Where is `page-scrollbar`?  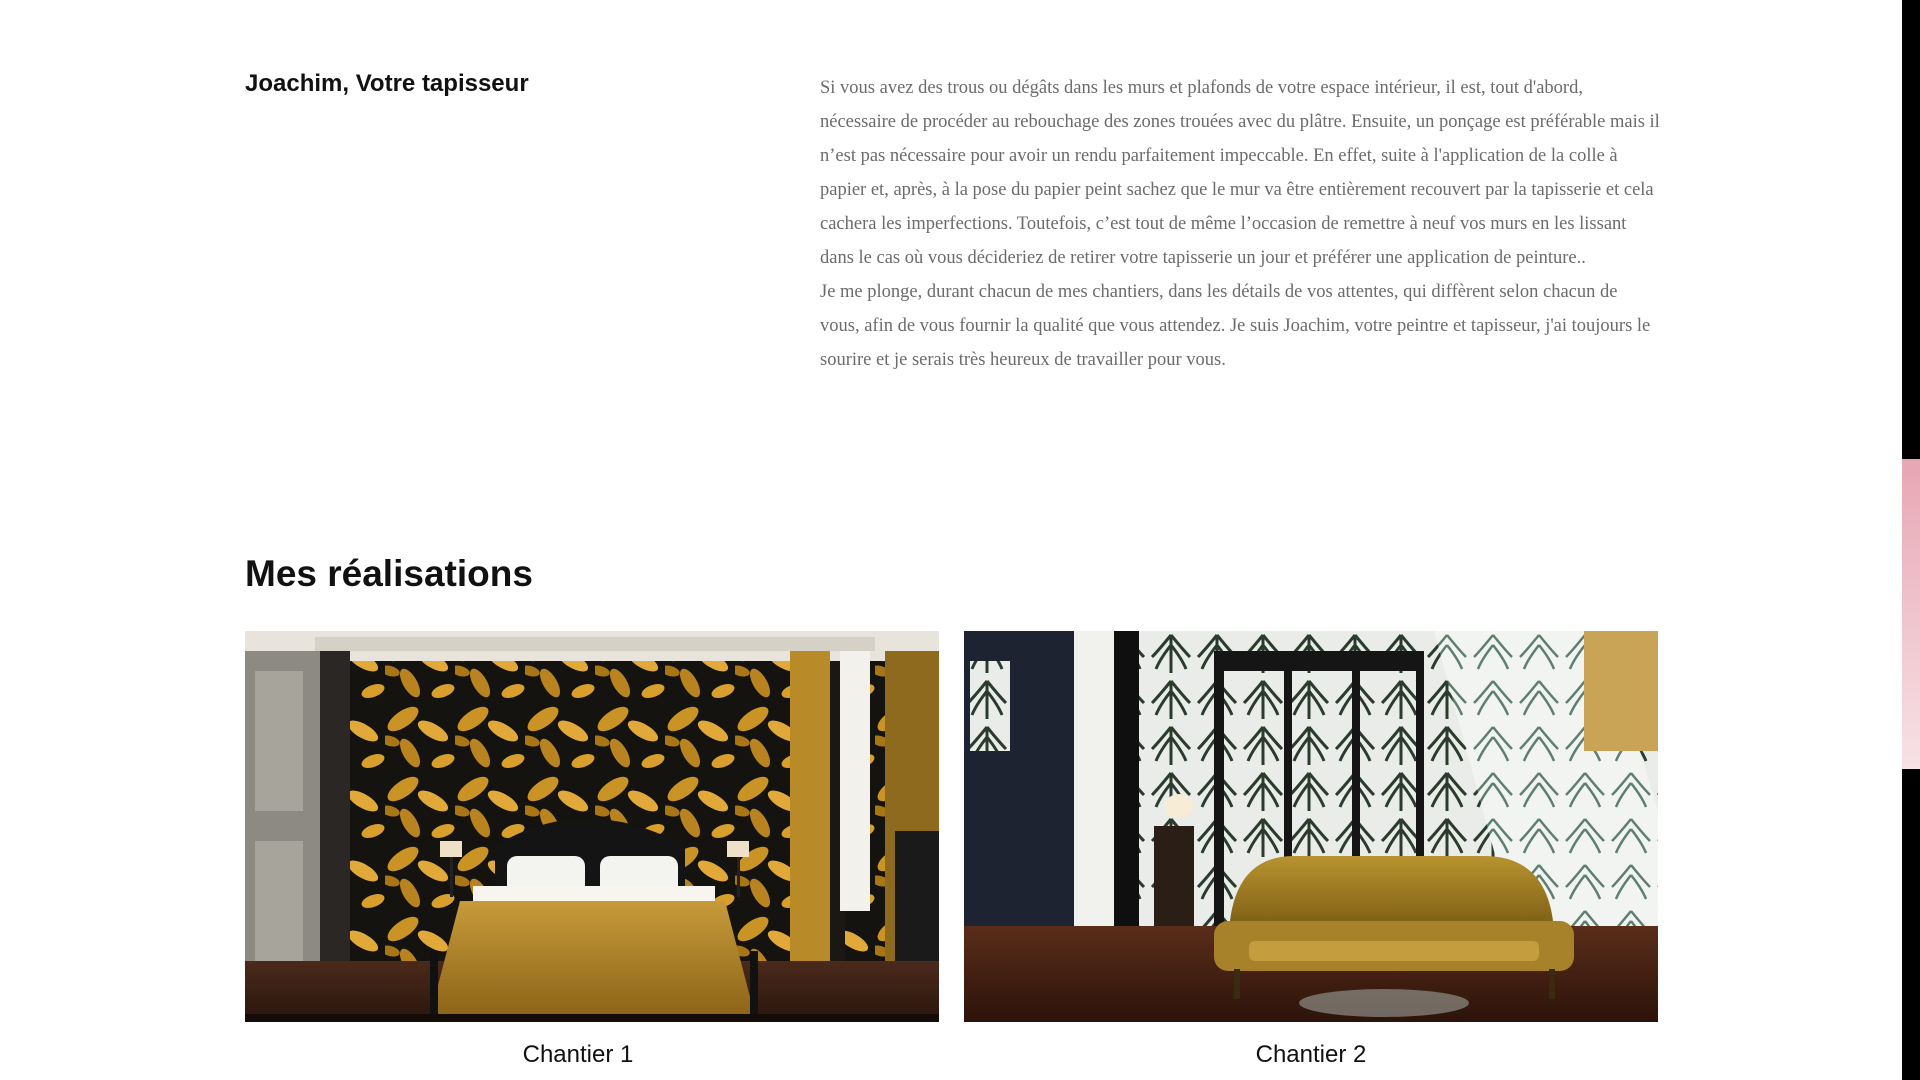 page-scrollbar is located at coordinates (1911, 540).